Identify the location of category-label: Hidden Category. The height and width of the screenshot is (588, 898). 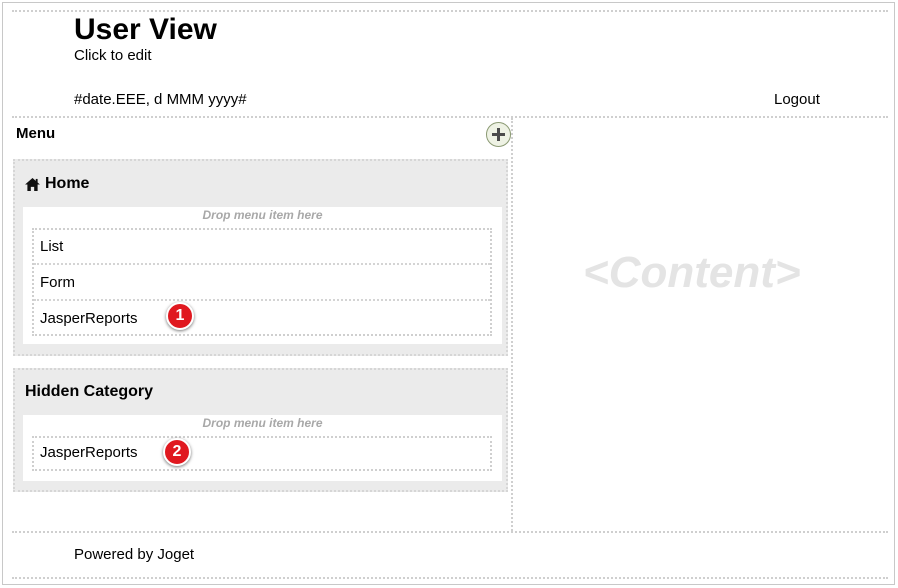
(89, 391).